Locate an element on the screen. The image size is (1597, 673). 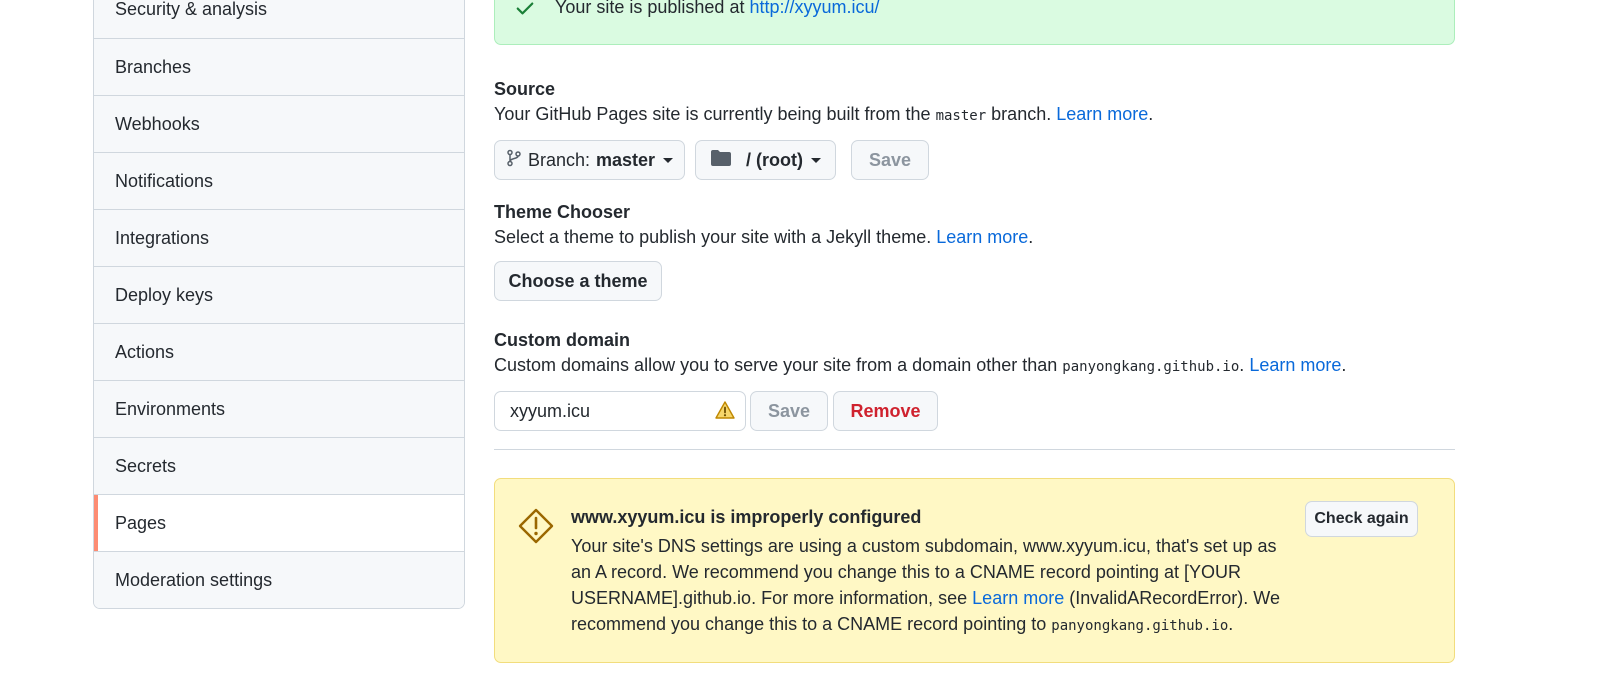
sidebar-item-branches: Branches is located at coordinates (279, 66).